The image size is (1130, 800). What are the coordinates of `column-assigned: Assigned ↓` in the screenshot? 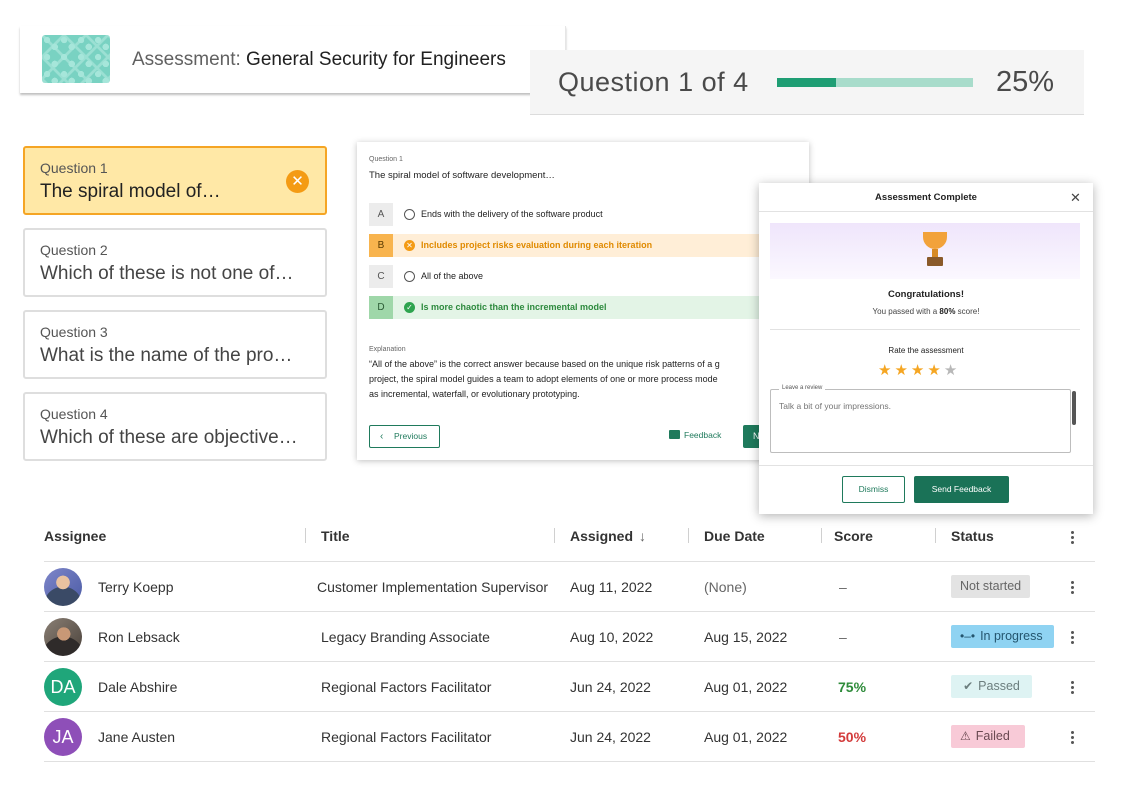 It's located at (608, 536).